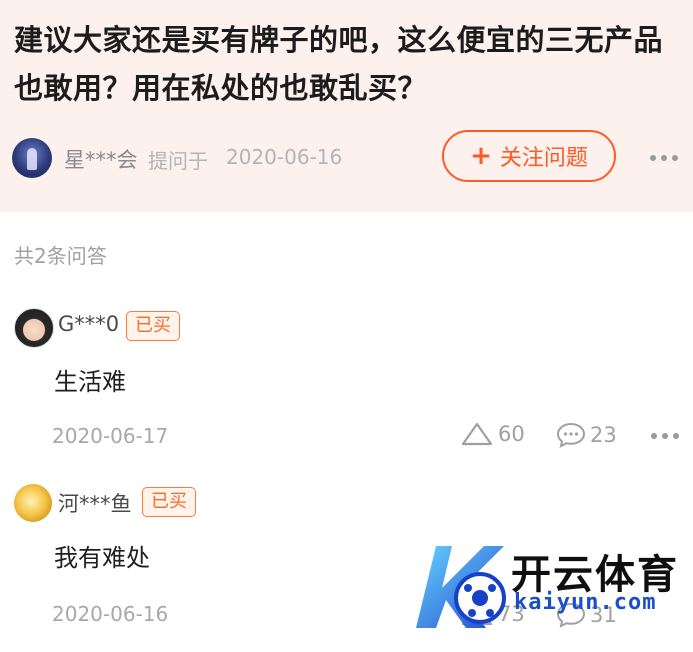 This screenshot has width=693, height=652. Describe the element at coordinates (543, 158) in the screenshot. I see `follow-question-label: 关注问题` at that location.